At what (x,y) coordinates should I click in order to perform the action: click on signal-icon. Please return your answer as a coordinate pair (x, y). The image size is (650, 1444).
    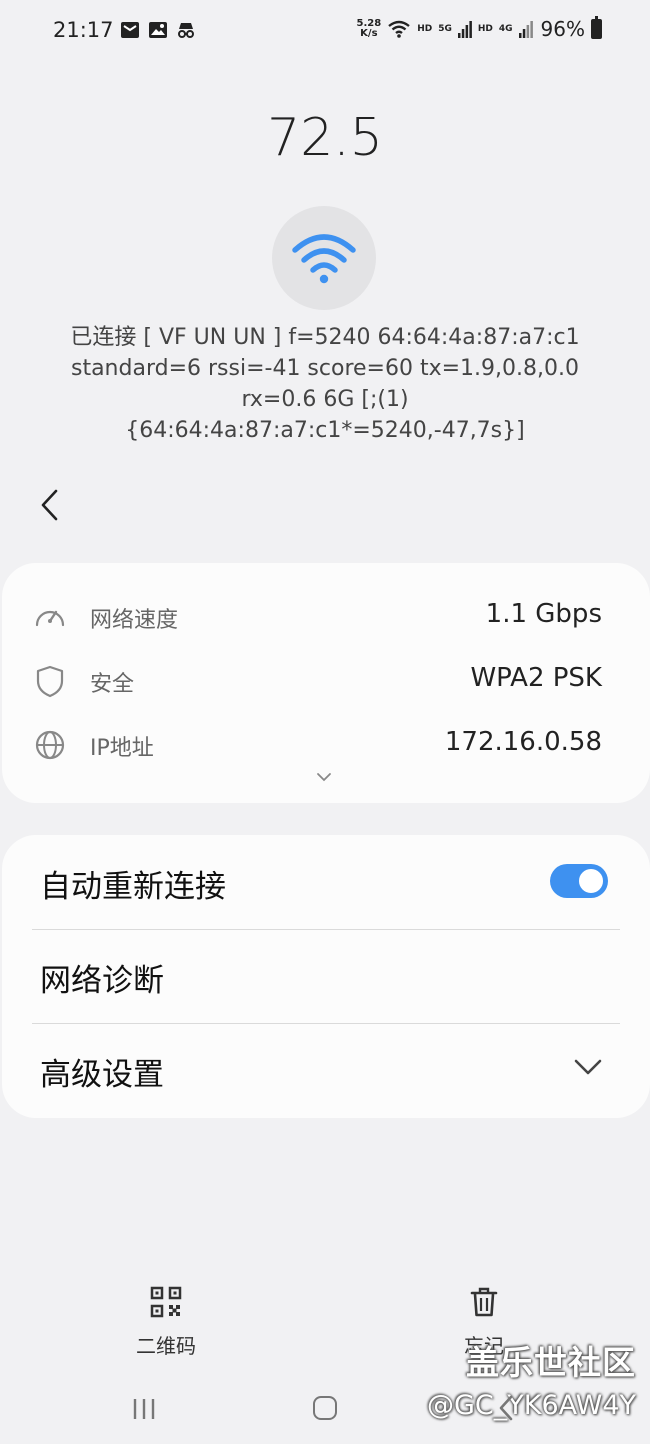
    Looking at the image, I should click on (464, 29).